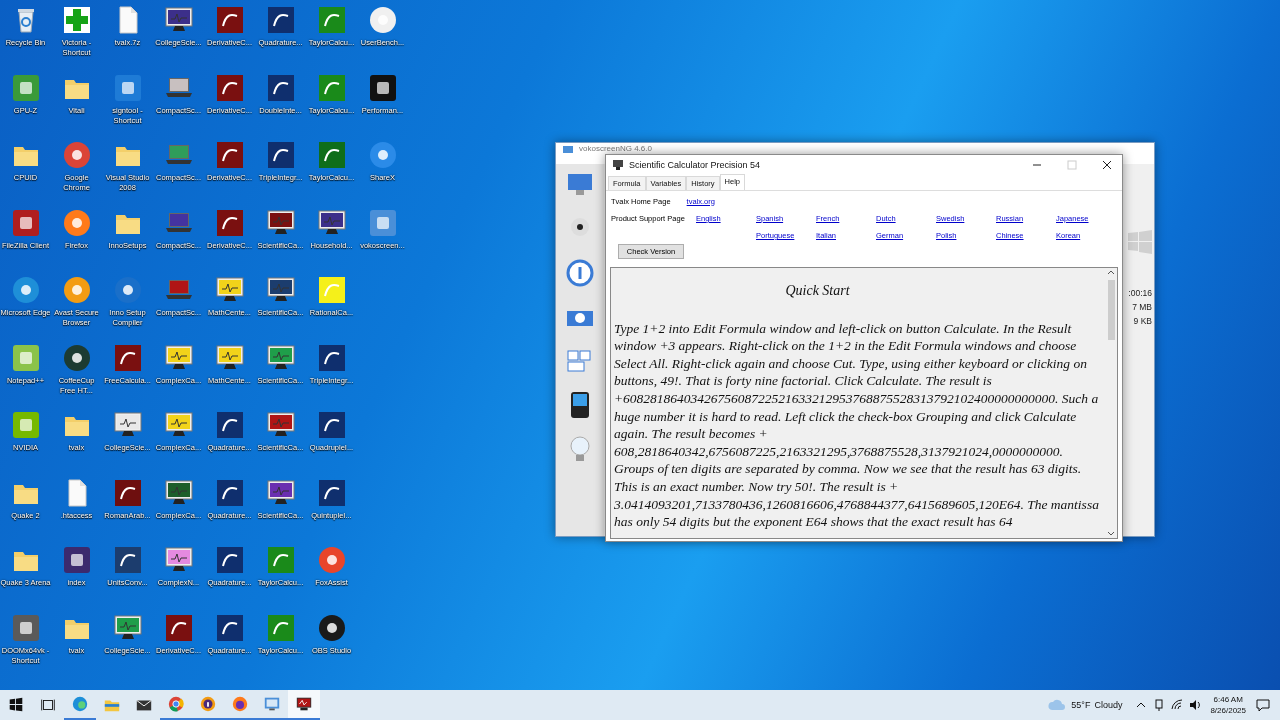 This screenshot has height=720, width=1280. I want to click on taskbar-app-icon, so click(304, 705).